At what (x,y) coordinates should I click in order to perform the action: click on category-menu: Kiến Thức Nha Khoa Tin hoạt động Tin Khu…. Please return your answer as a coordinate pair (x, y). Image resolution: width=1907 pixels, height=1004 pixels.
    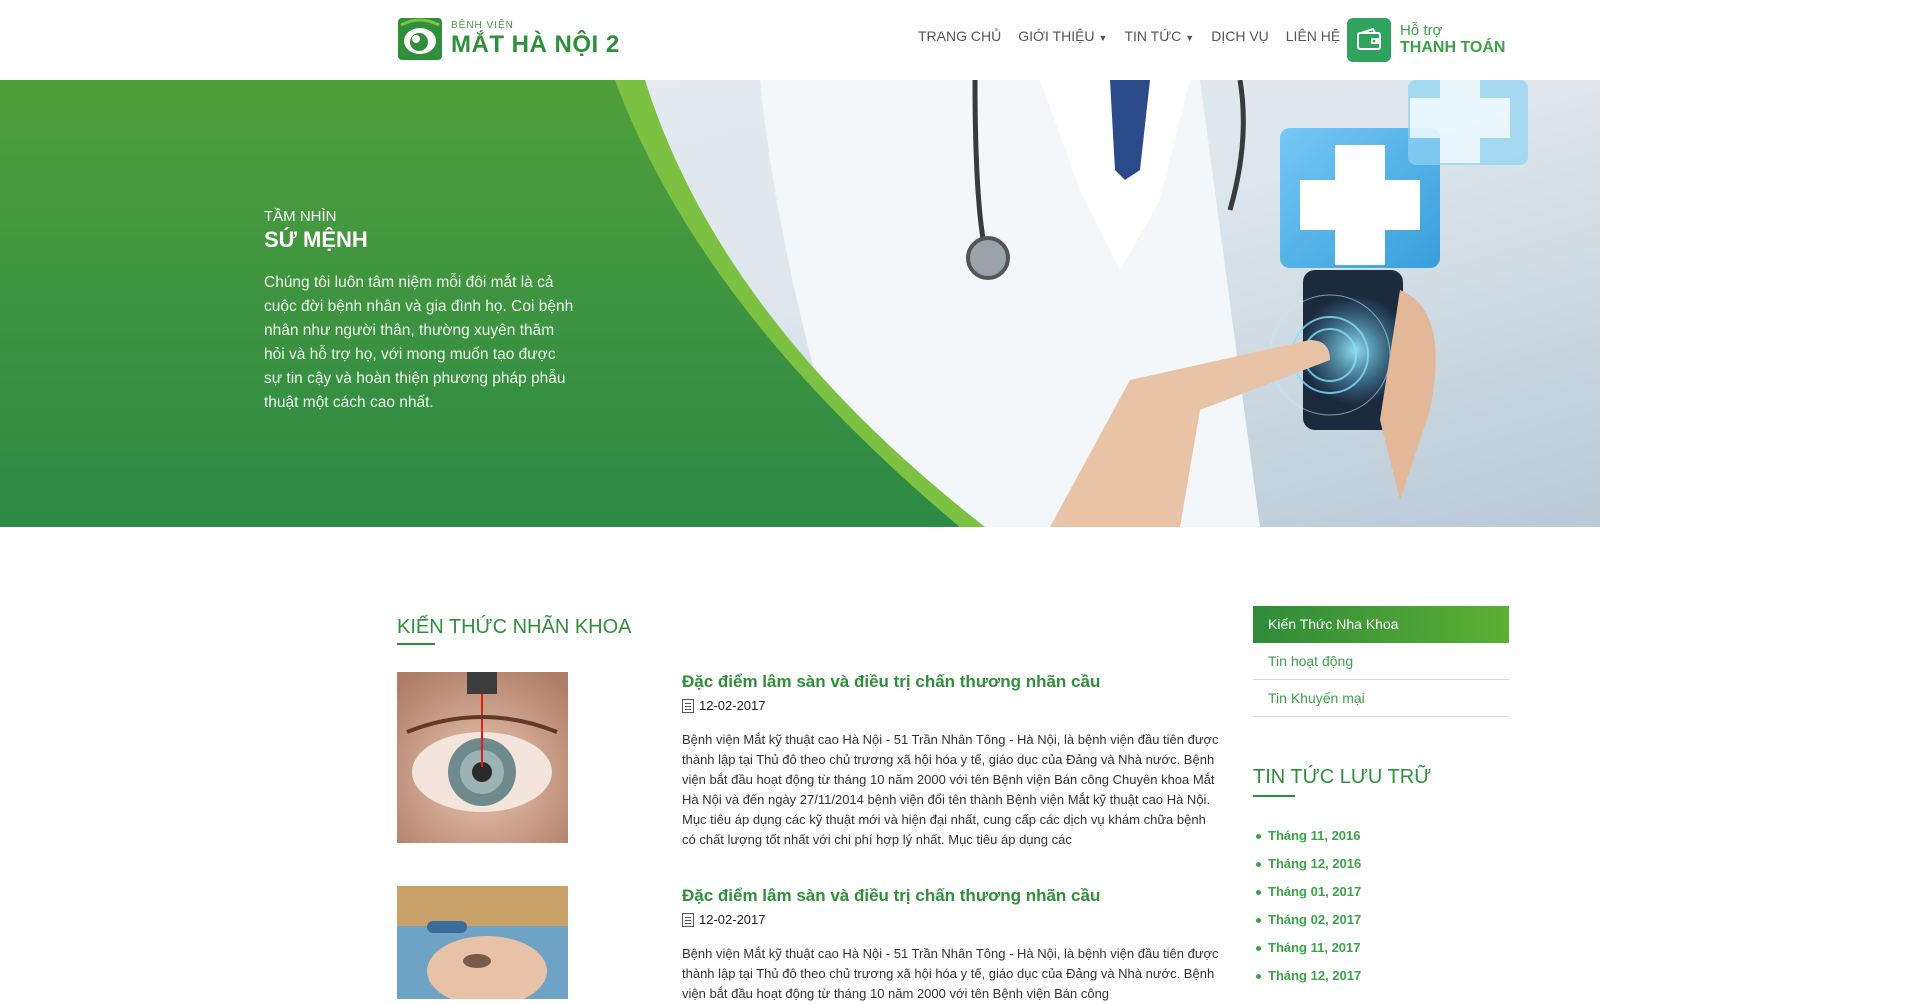
    Looking at the image, I should click on (1381, 661).